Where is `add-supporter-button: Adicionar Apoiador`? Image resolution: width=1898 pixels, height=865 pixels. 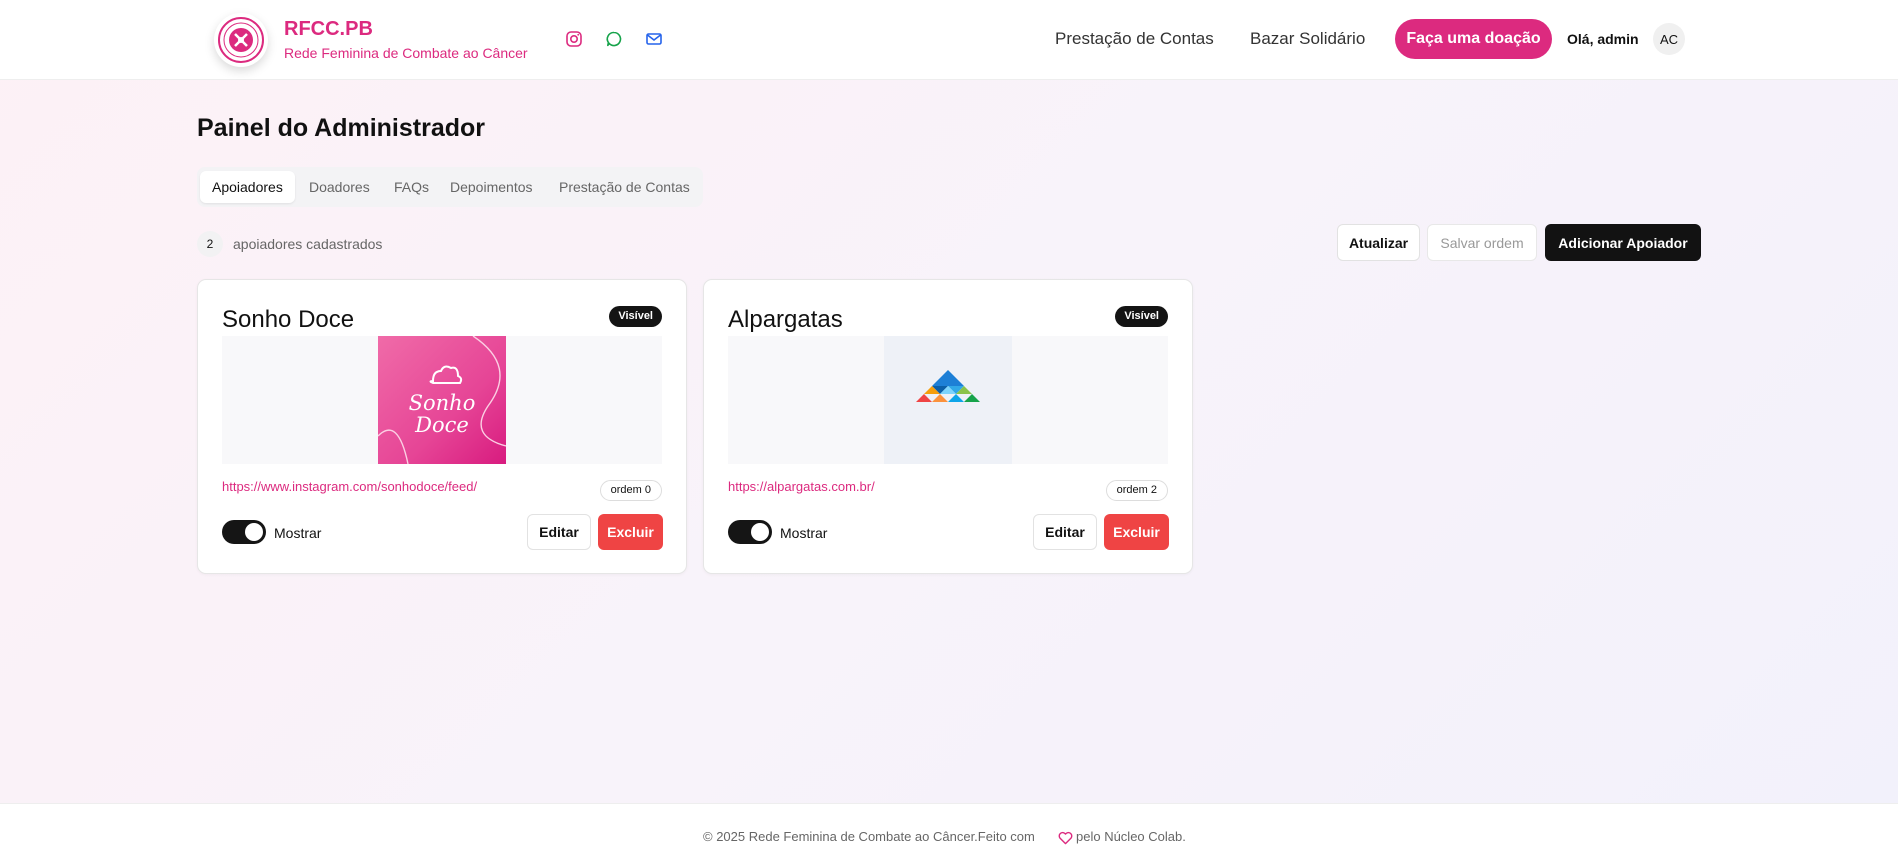 add-supporter-button: Adicionar Apoiador is located at coordinates (1623, 242).